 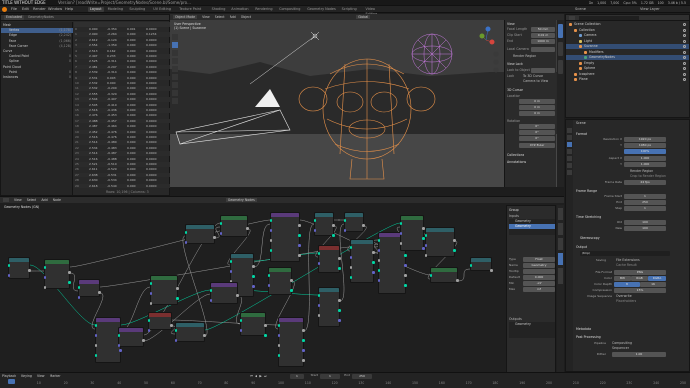 What do you see at coordinates (362, 376) in the screenshot?
I see `end-frame-field: 250` at bounding box center [362, 376].